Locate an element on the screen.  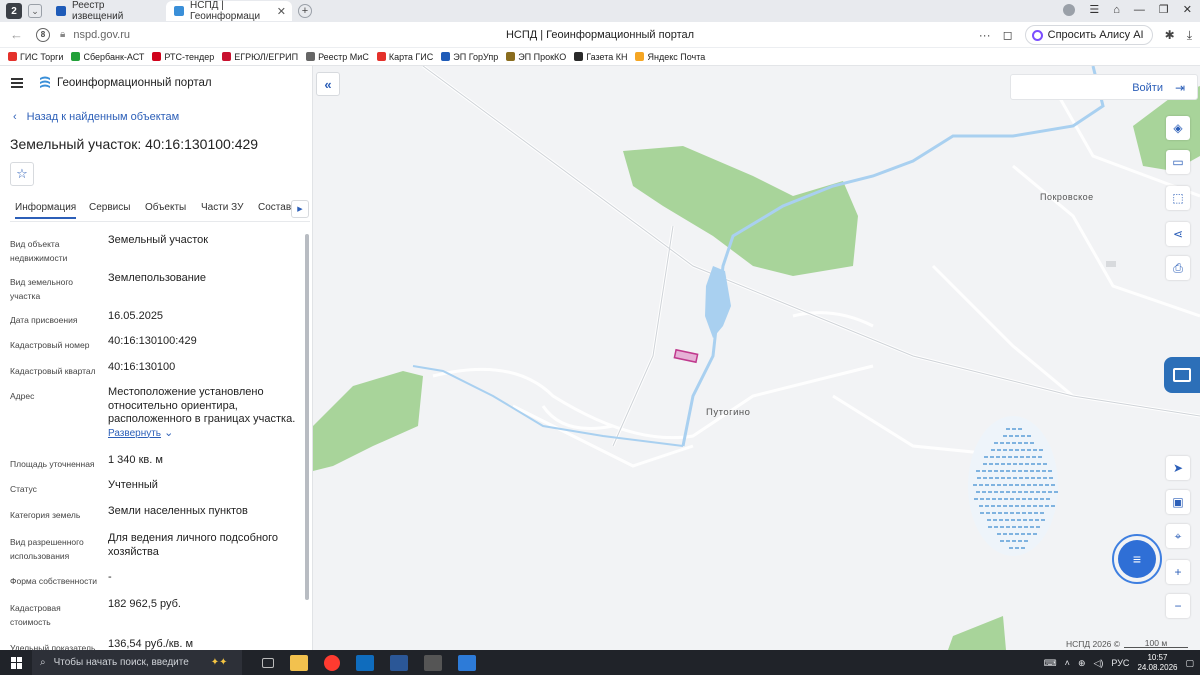
select-area-button: ⬚ is located at coordinates (1178, 198).